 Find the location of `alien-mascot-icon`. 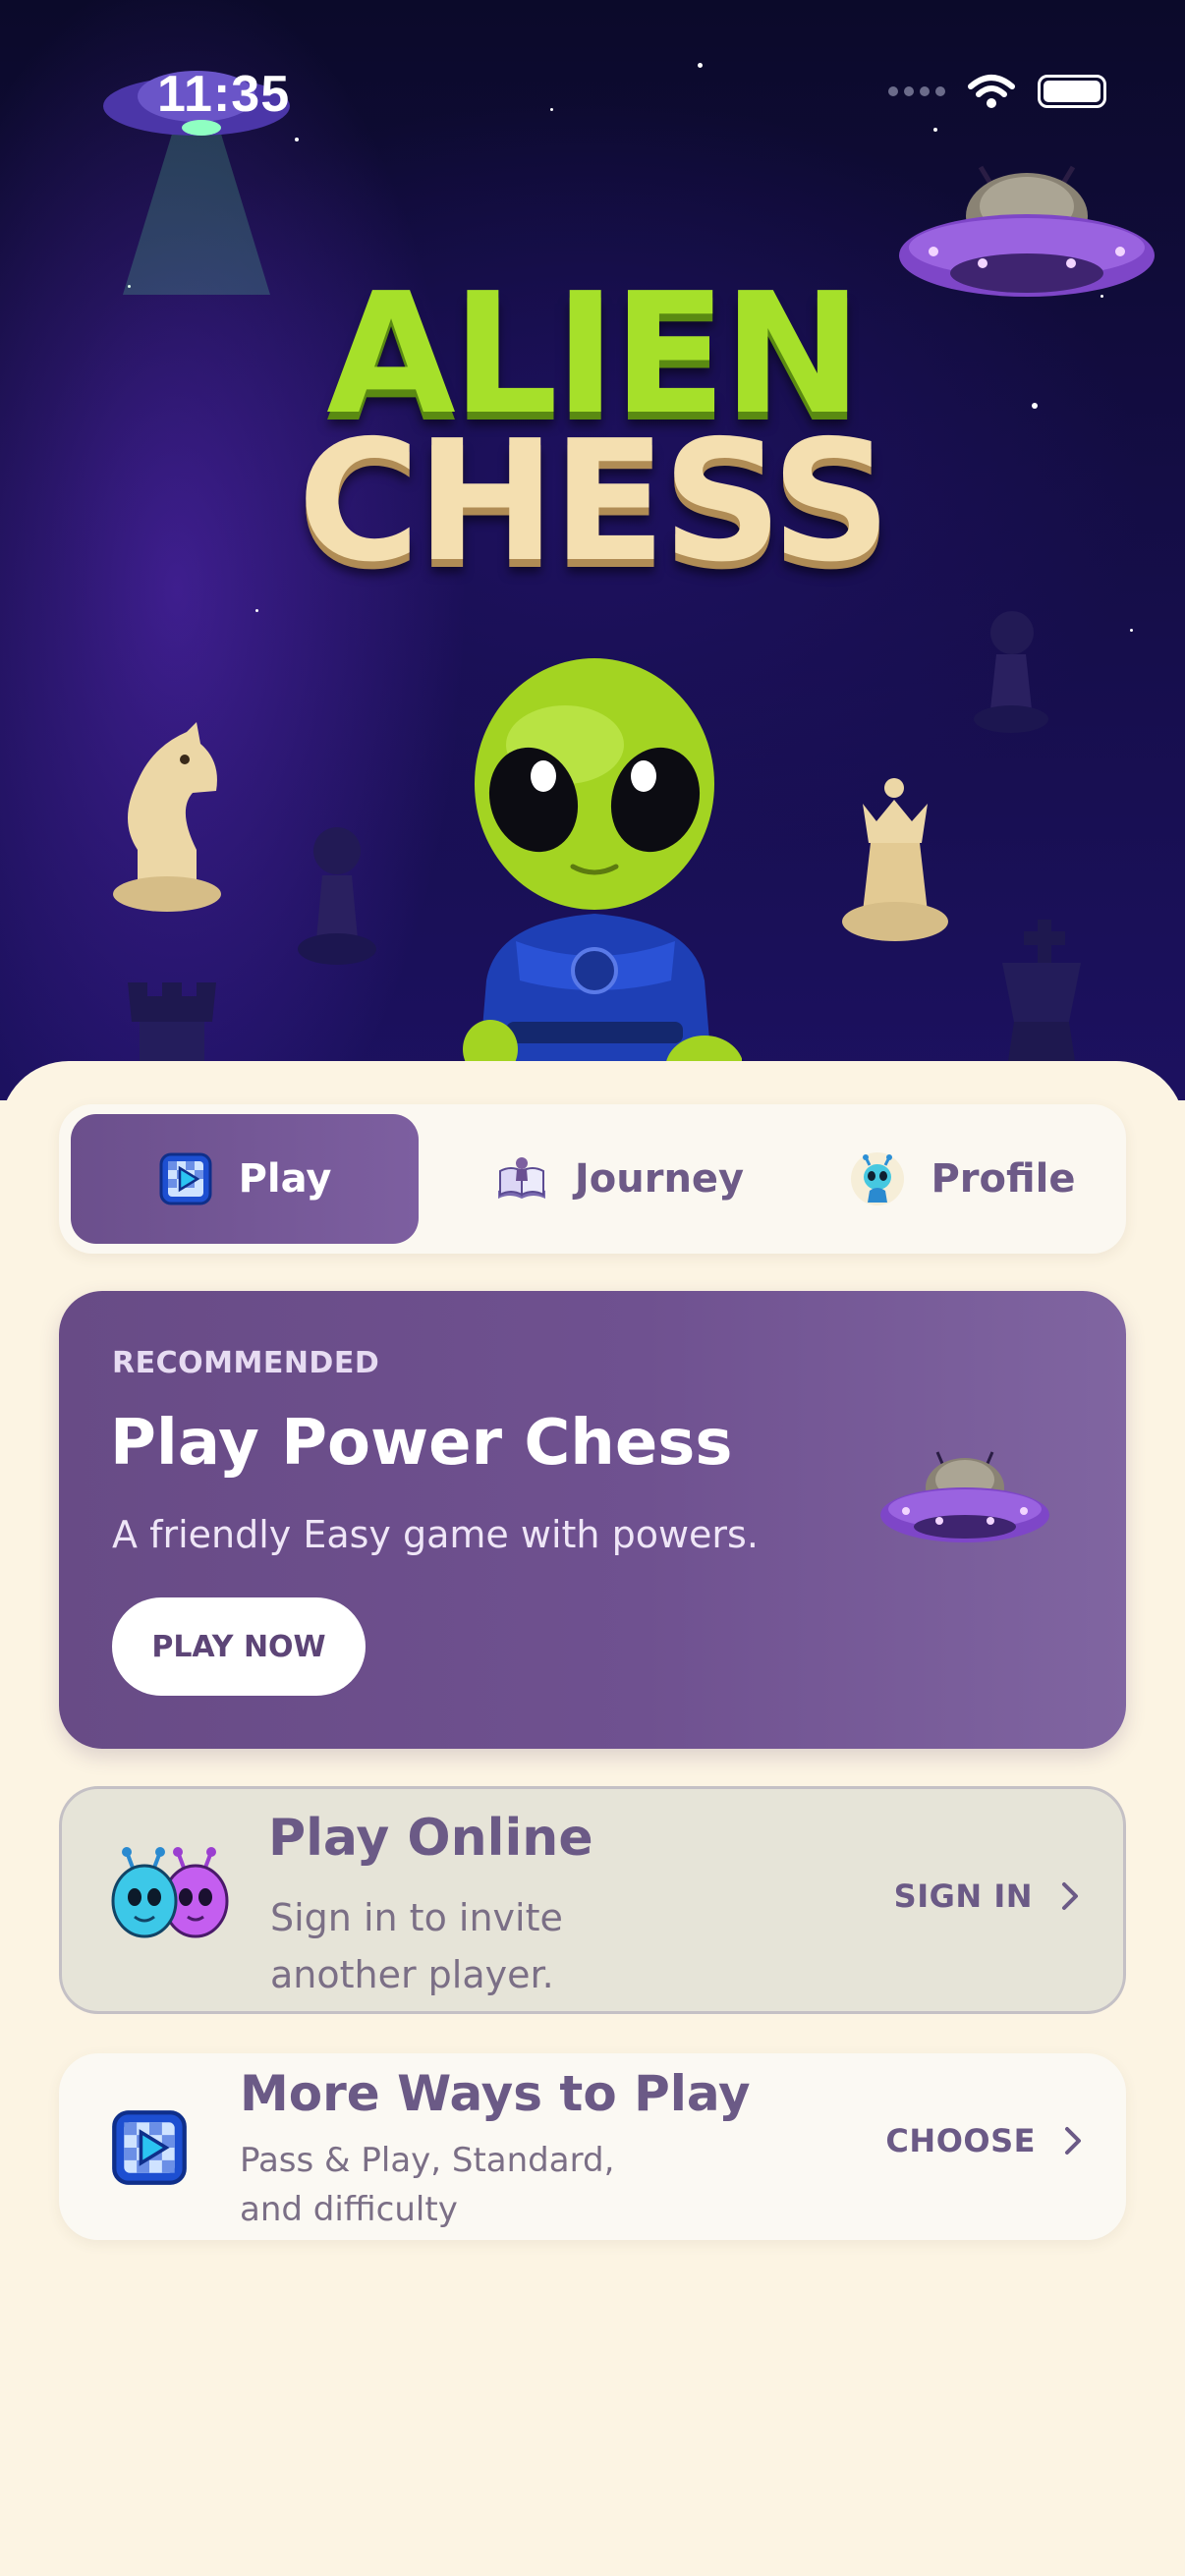

alien-mascot-icon is located at coordinates (602, 879).